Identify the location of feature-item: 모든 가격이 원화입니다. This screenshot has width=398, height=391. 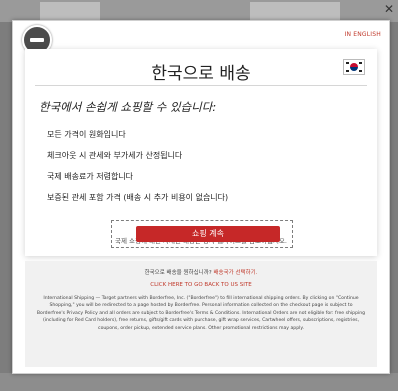
(86, 134).